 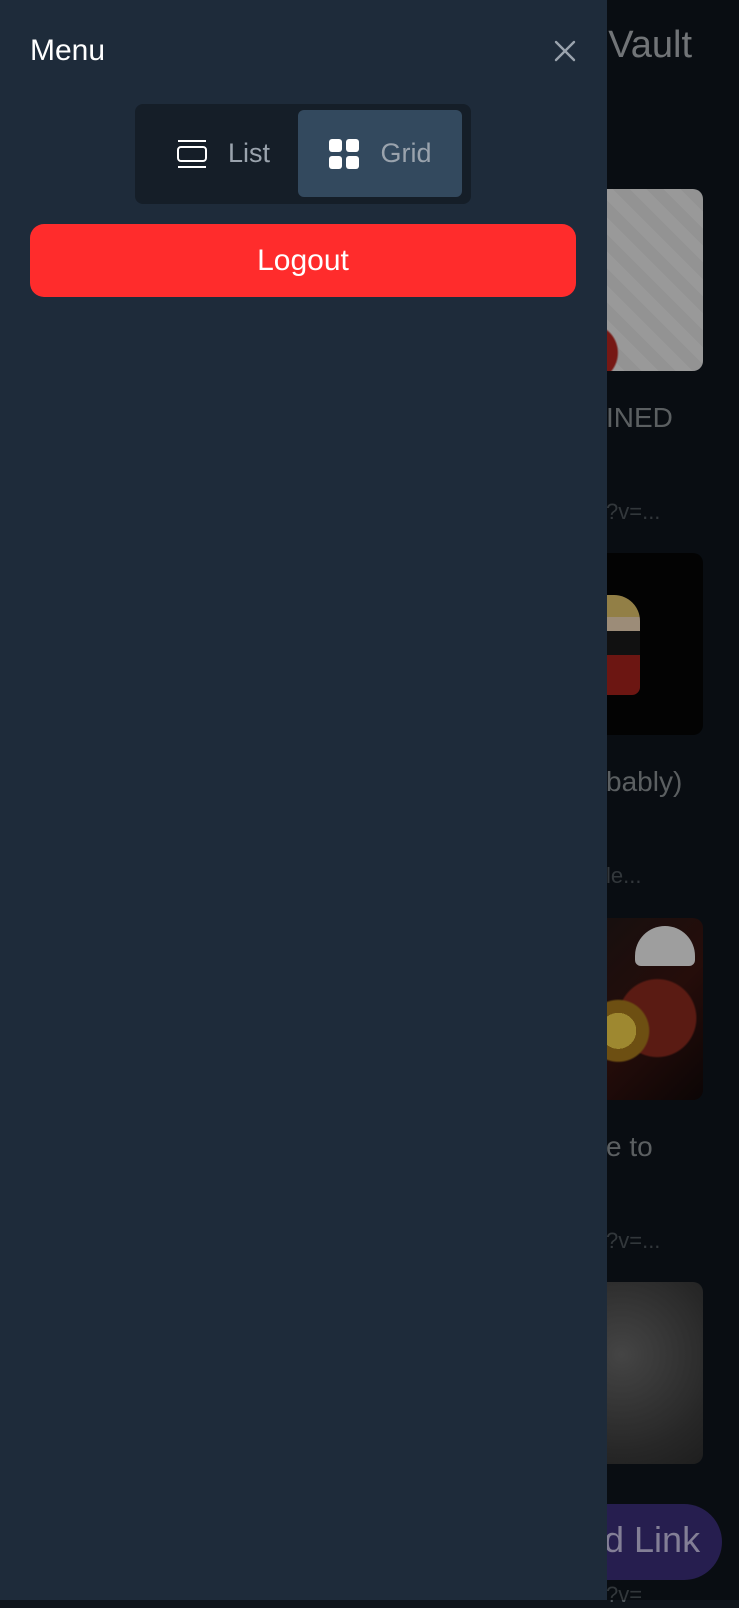 I want to click on menu-title: Menu, so click(x=68, y=50).